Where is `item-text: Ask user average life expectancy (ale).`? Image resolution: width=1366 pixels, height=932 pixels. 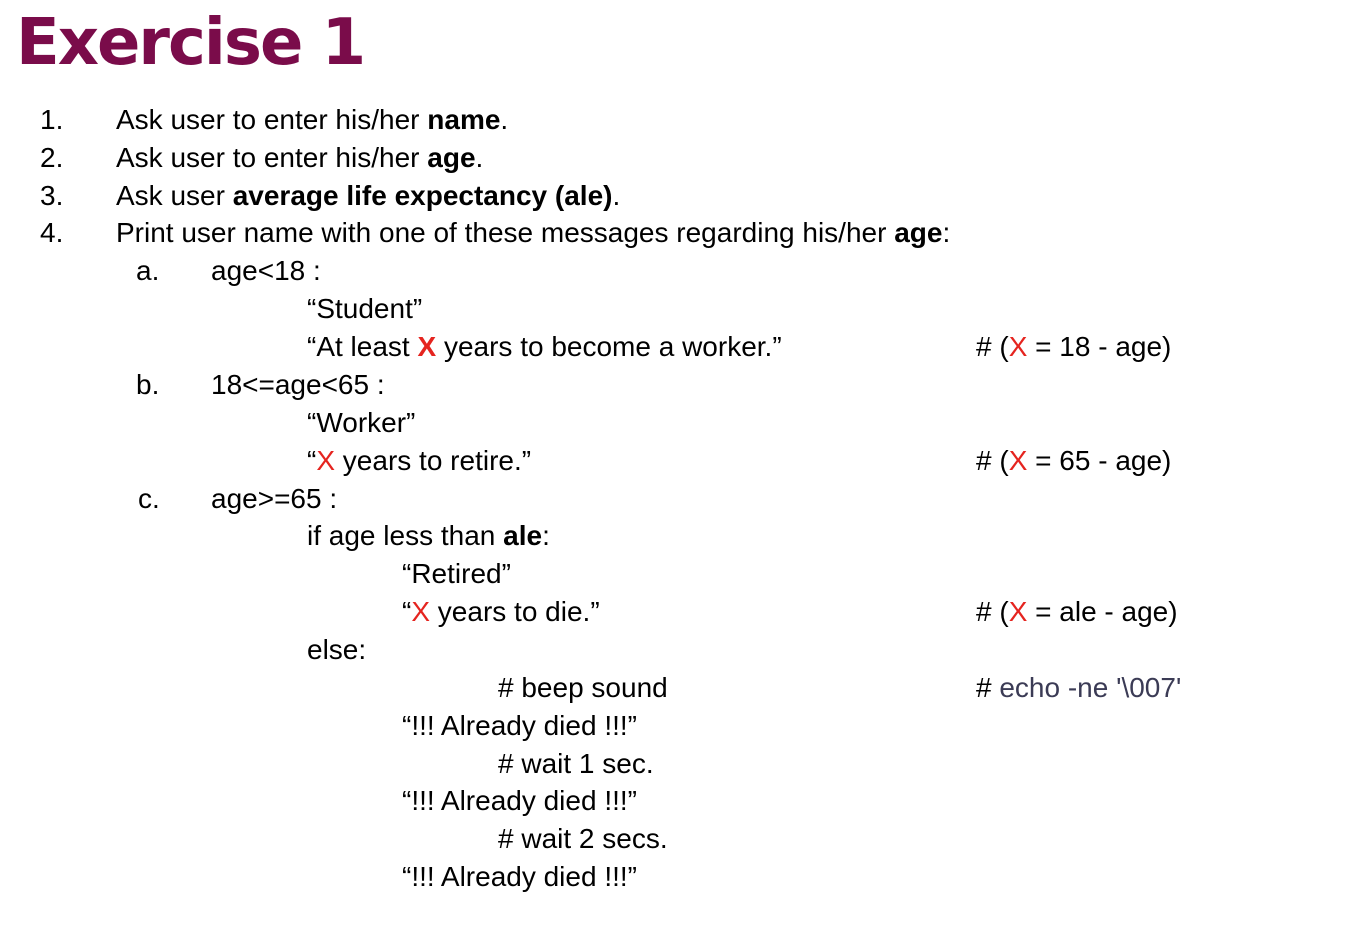 item-text: Ask user average life expectancy (ale). is located at coordinates (368, 195).